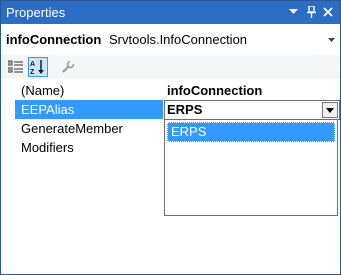 Image resolution: width=341 pixels, height=275 pixels. What do you see at coordinates (214, 90) in the screenshot?
I see `property-value: infoConnection` at bounding box center [214, 90].